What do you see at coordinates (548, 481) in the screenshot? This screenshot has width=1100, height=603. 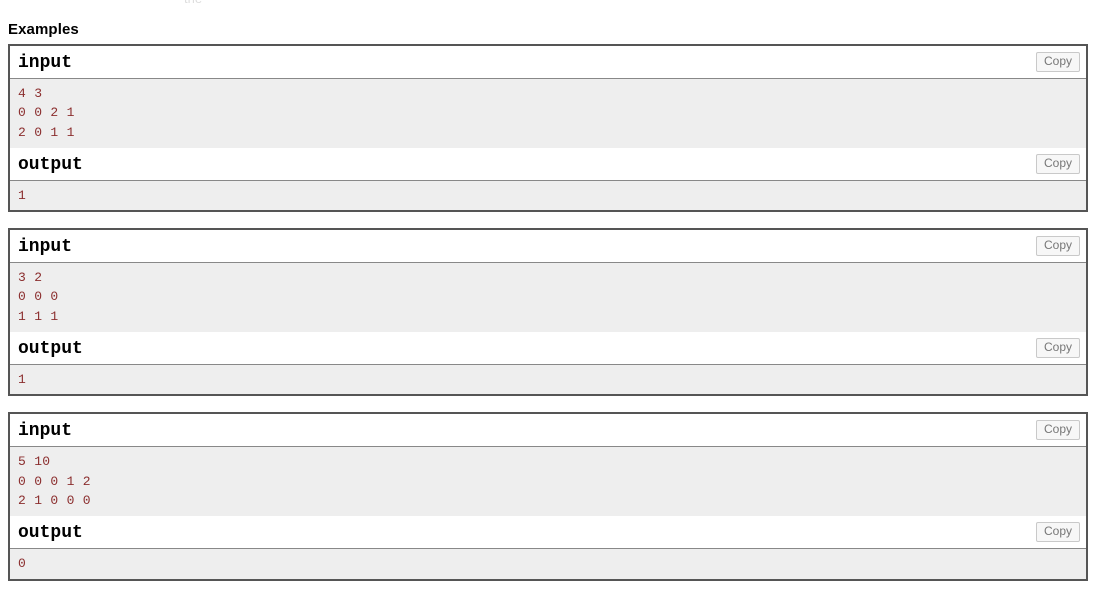 I see `input-data: 5 10 0 0 0 1 2 2 1 0 0 0` at bounding box center [548, 481].